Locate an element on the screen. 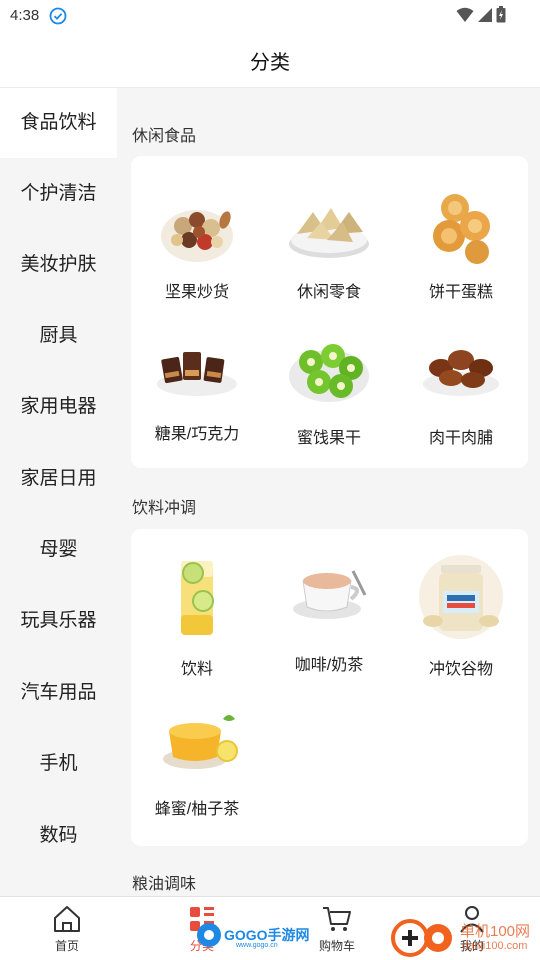 This screenshot has width=540, height=960. honey-citron-image is located at coordinates (200, 742).